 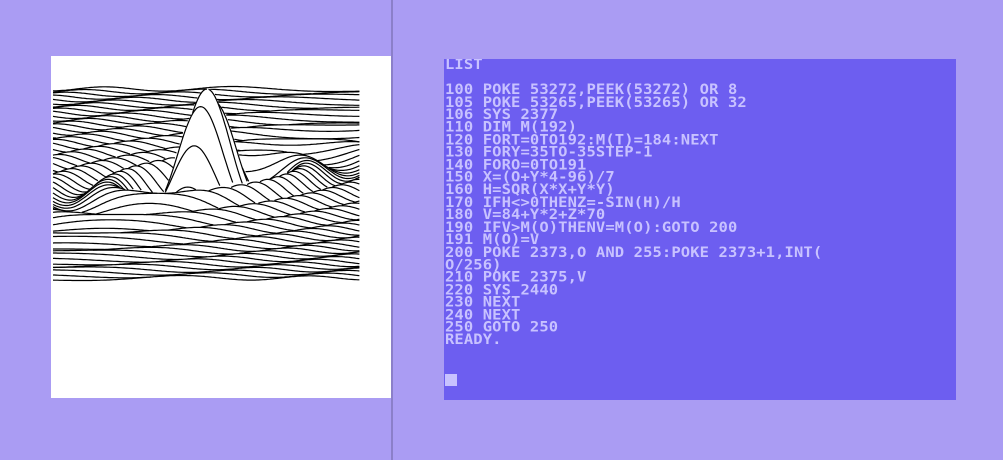 I want to click on ready-prompt: READY., so click(x=473, y=339).